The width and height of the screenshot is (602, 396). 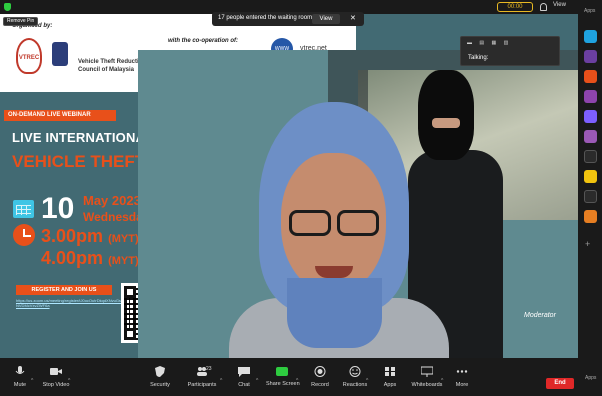 I want to click on apps-sidebar: +, so click(x=590, y=186).